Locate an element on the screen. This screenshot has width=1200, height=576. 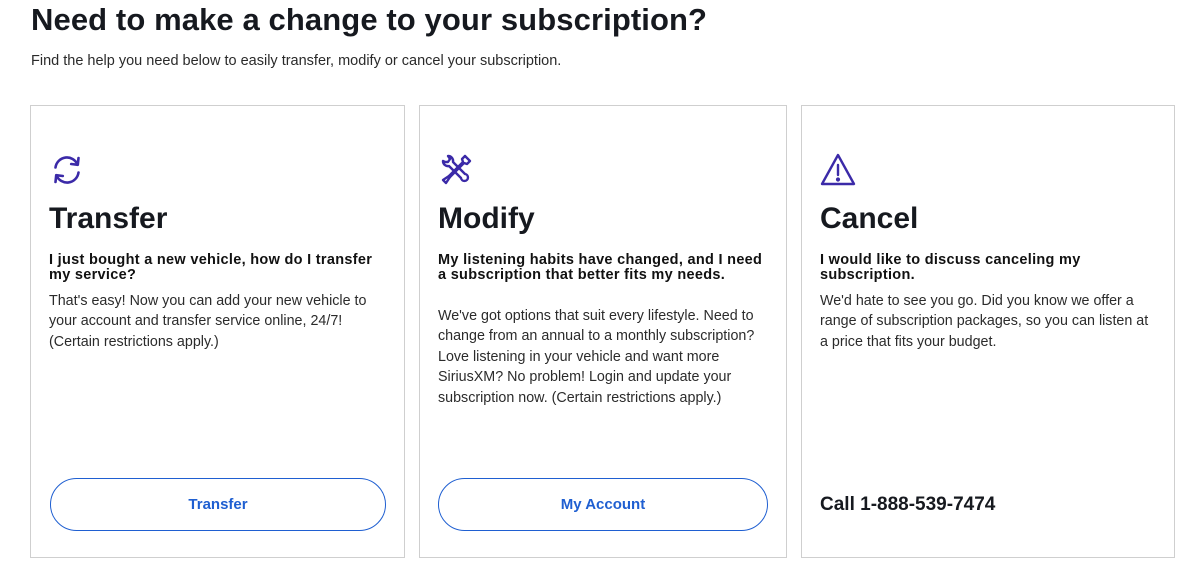
warning-triangle-icon is located at coordinates (838, 170).